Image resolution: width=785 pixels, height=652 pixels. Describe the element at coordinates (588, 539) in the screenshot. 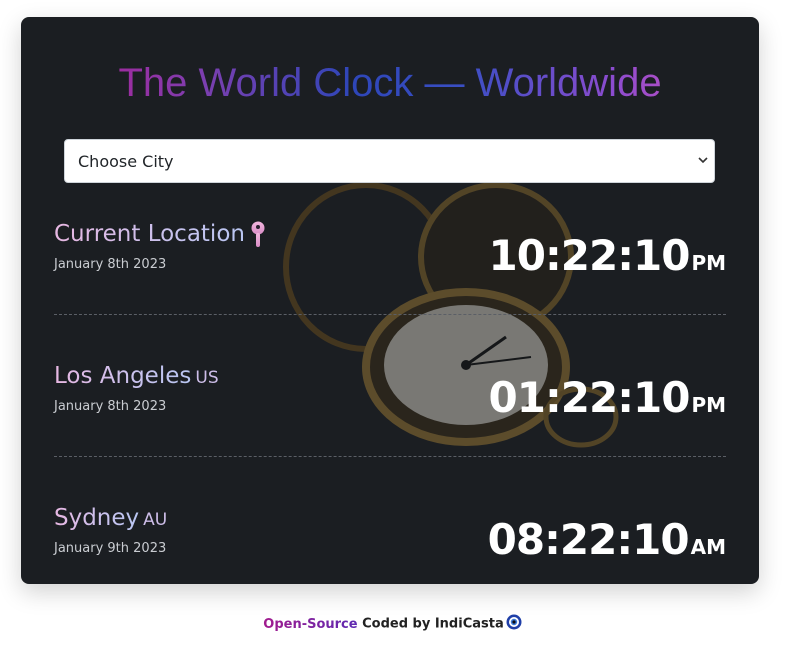

I see `time-value: 08:22:10` at that location.